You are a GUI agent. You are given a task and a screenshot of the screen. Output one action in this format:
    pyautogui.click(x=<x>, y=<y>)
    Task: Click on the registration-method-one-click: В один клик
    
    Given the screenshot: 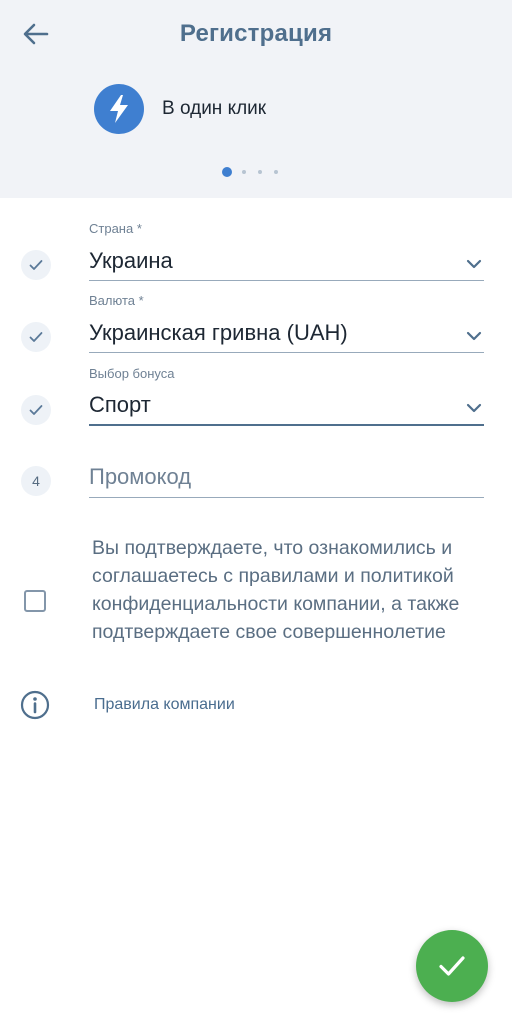 What is the action you would take?
    pyautogui.click(x=180, y=109)
    